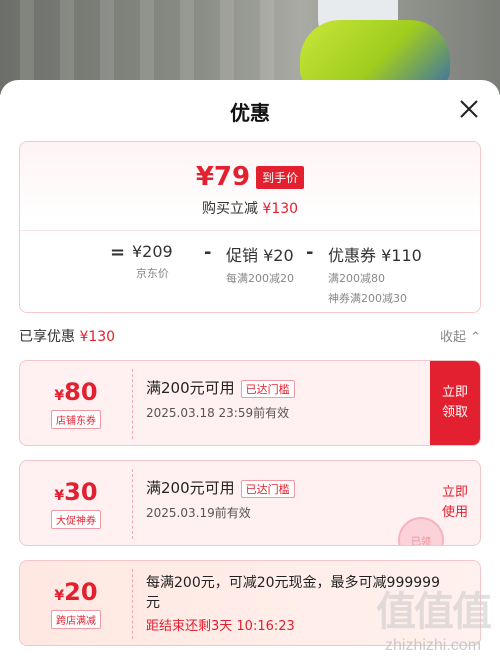 This screenshot has height=663, width=500. Describe the element at coordinates (152, 261) in the screenshot. I see `base-price-item: ¥209 京东价` at that location.